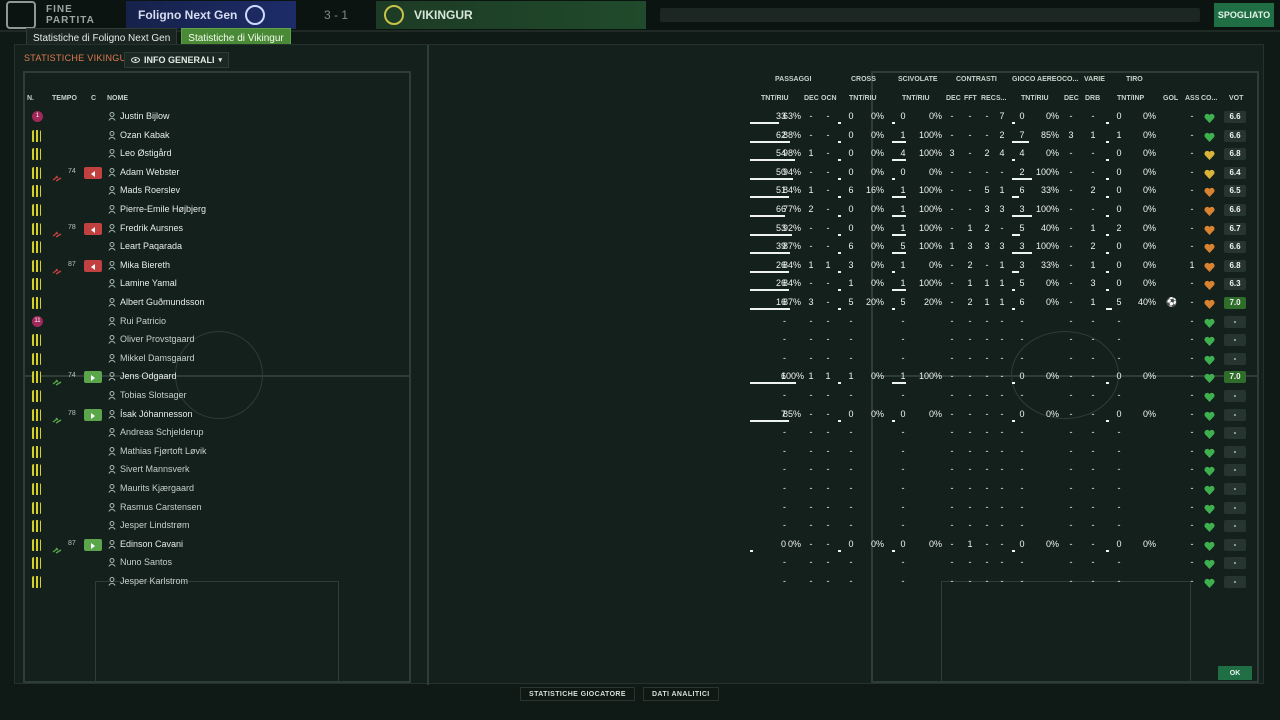 This screenshot has height=720, width=1280. I want to click on col-aereo: TNT/RIU, so click(1035, 98).